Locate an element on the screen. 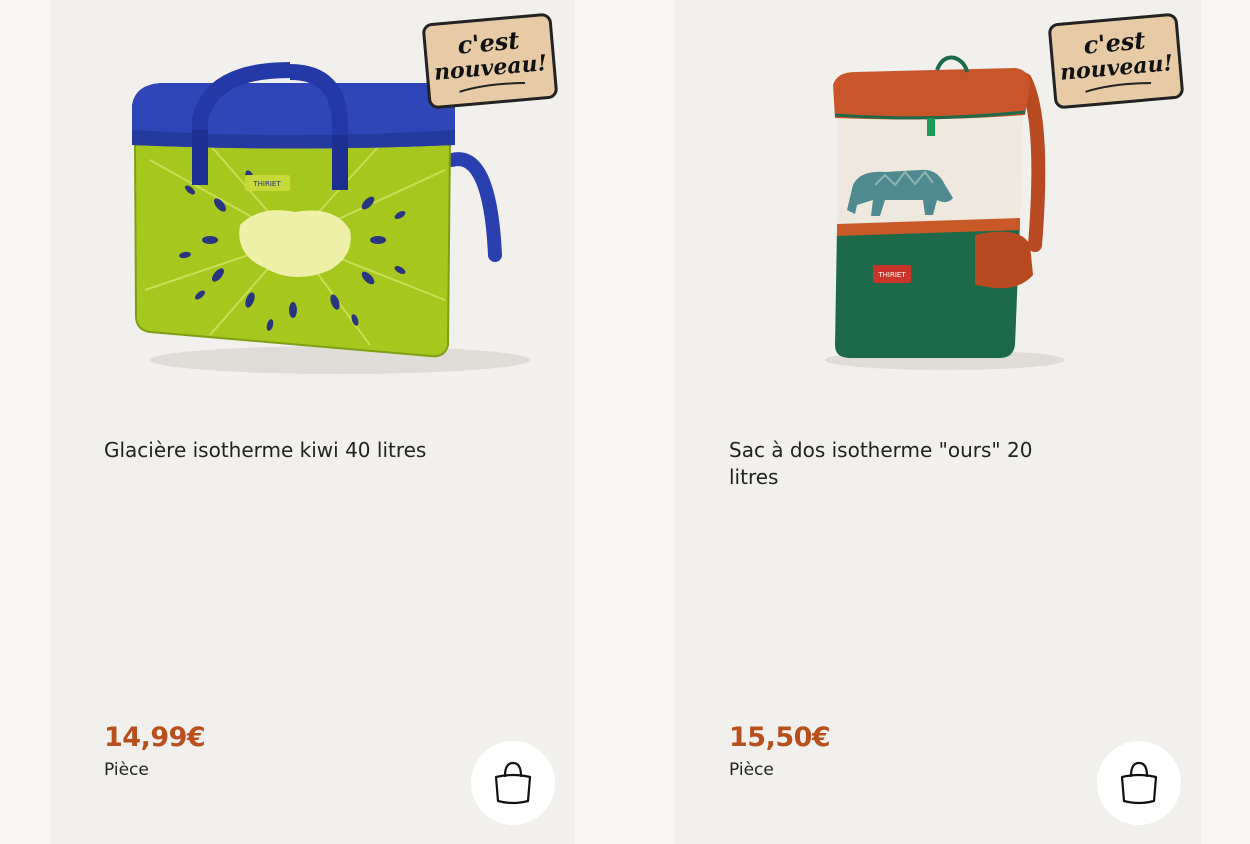 This screenshot has height=844, width=1250. product-price: 15,50€ is located at coordinates (780, 737).